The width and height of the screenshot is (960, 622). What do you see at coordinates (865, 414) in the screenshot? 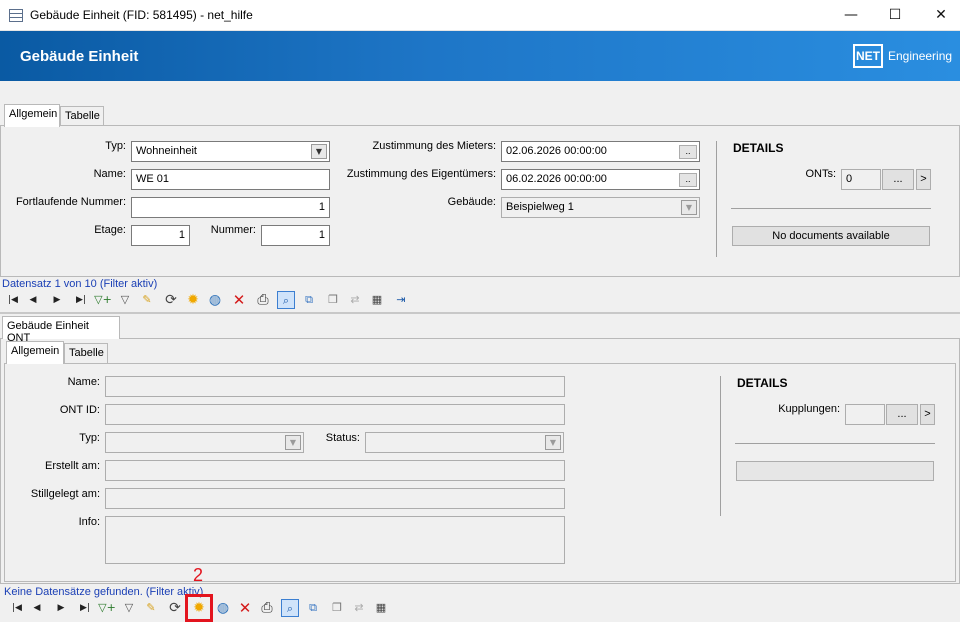
I see `kupplungen-count` at bounding box center [865, 414].